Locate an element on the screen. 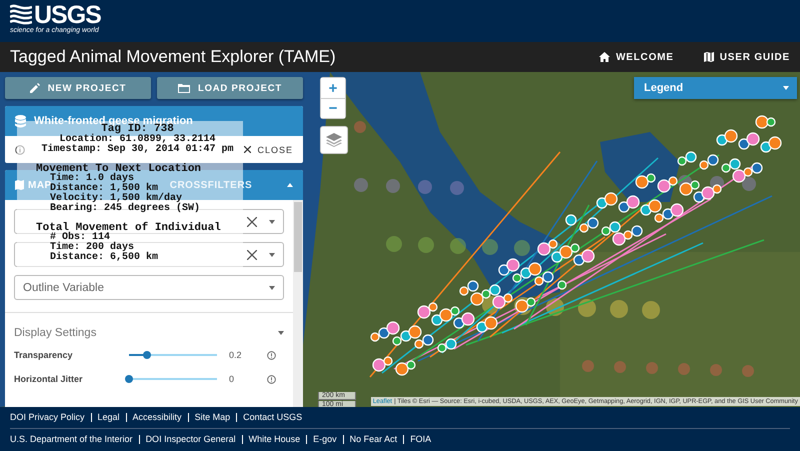 The image size is (800, 451). close-icon is located at coordinates (248, 149).